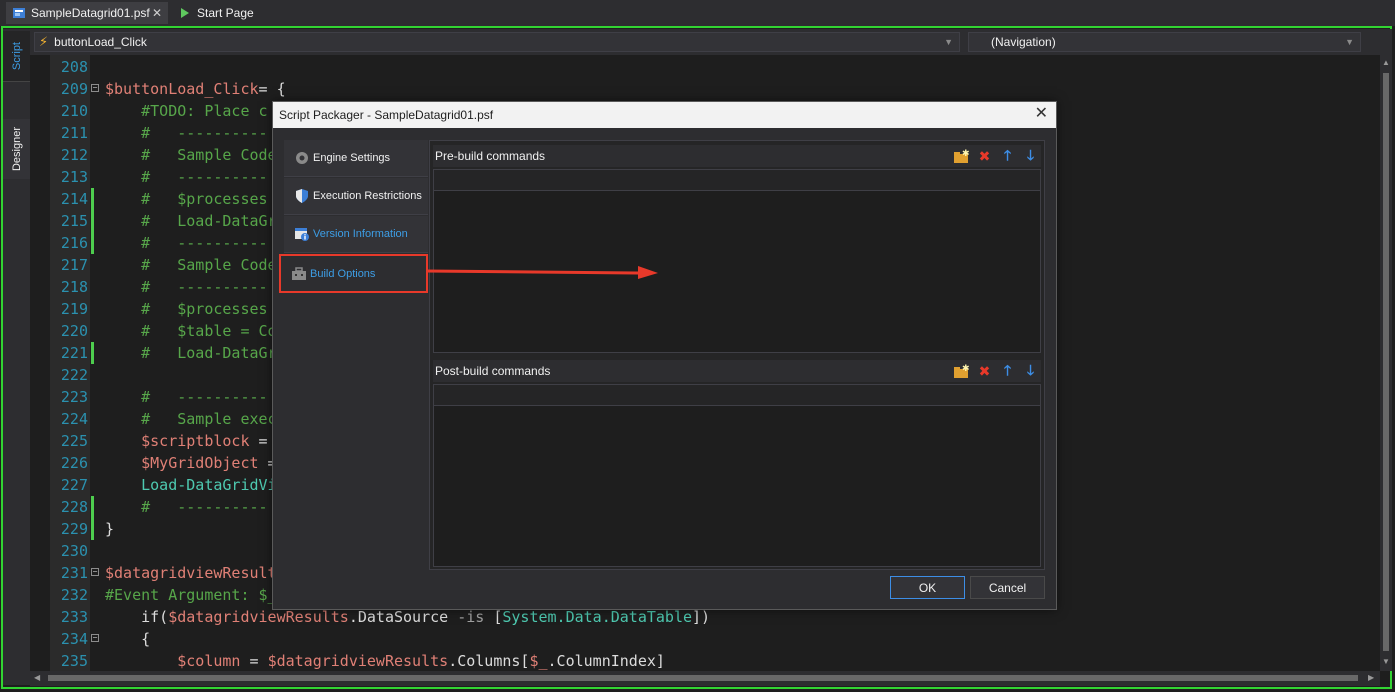 The image size is (1395, 692). Describe the element at coordinates (1386, 62) in the screenshot. I see `scroll-up-icon: ▲` at that location.